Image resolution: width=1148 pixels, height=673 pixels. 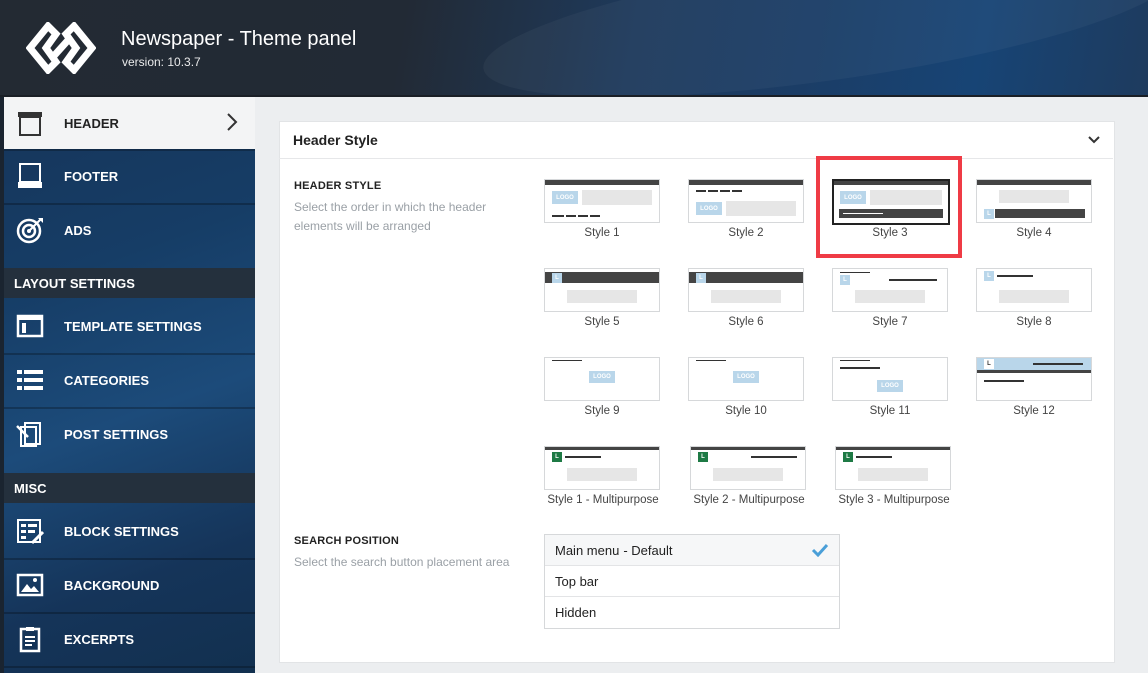 I want to click on chevron-down-icon, so click(x=1094, y=142).